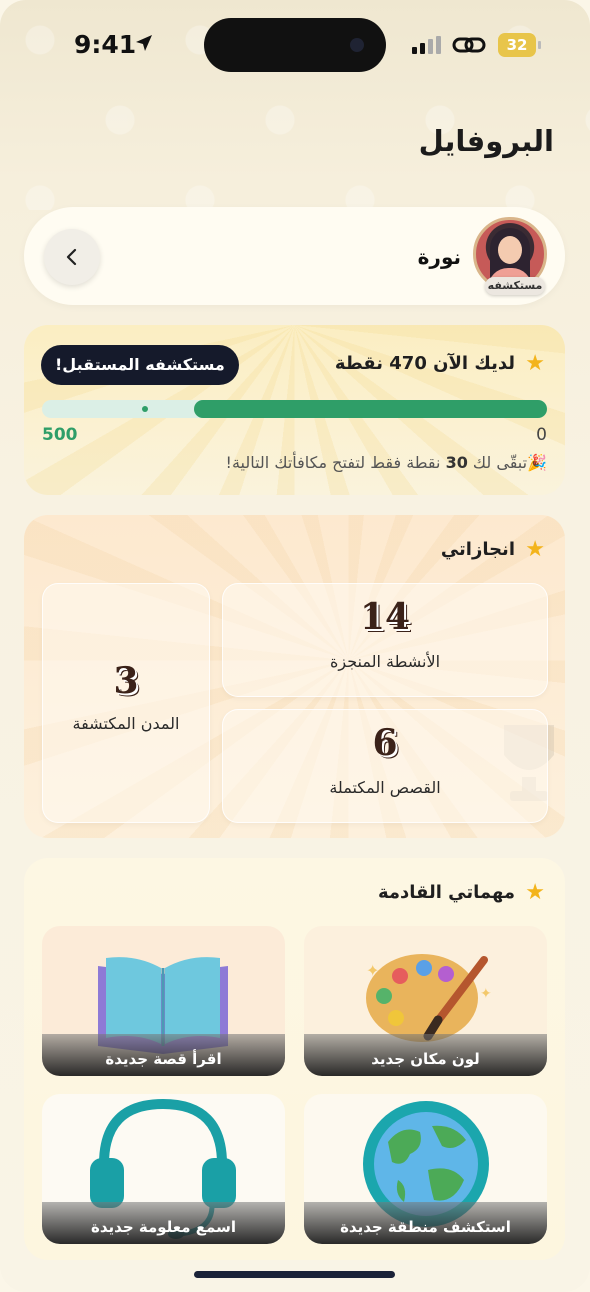  I want to click on avatar-rank-badge: مستكشفه, so click(515, 286).